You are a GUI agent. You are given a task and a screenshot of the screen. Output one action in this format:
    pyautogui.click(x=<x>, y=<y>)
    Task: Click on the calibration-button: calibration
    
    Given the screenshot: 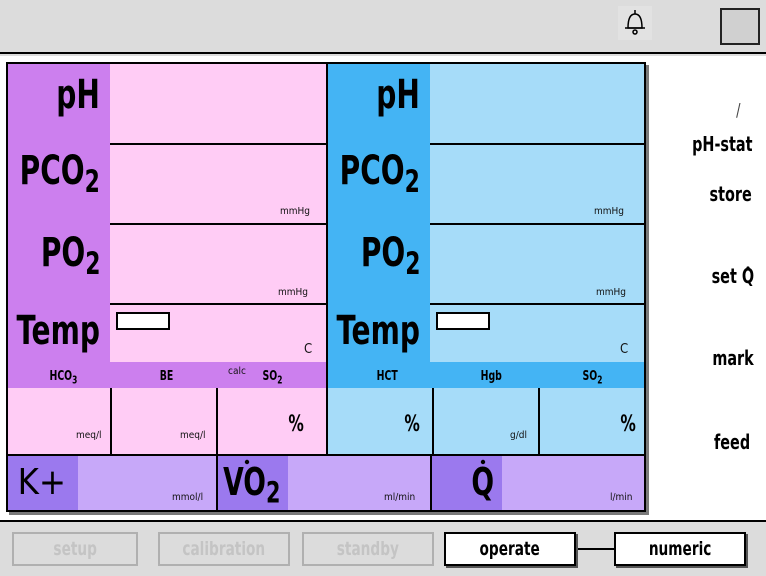 What is the action you would take?
    pyautogui.click(x=224, y=549)
    